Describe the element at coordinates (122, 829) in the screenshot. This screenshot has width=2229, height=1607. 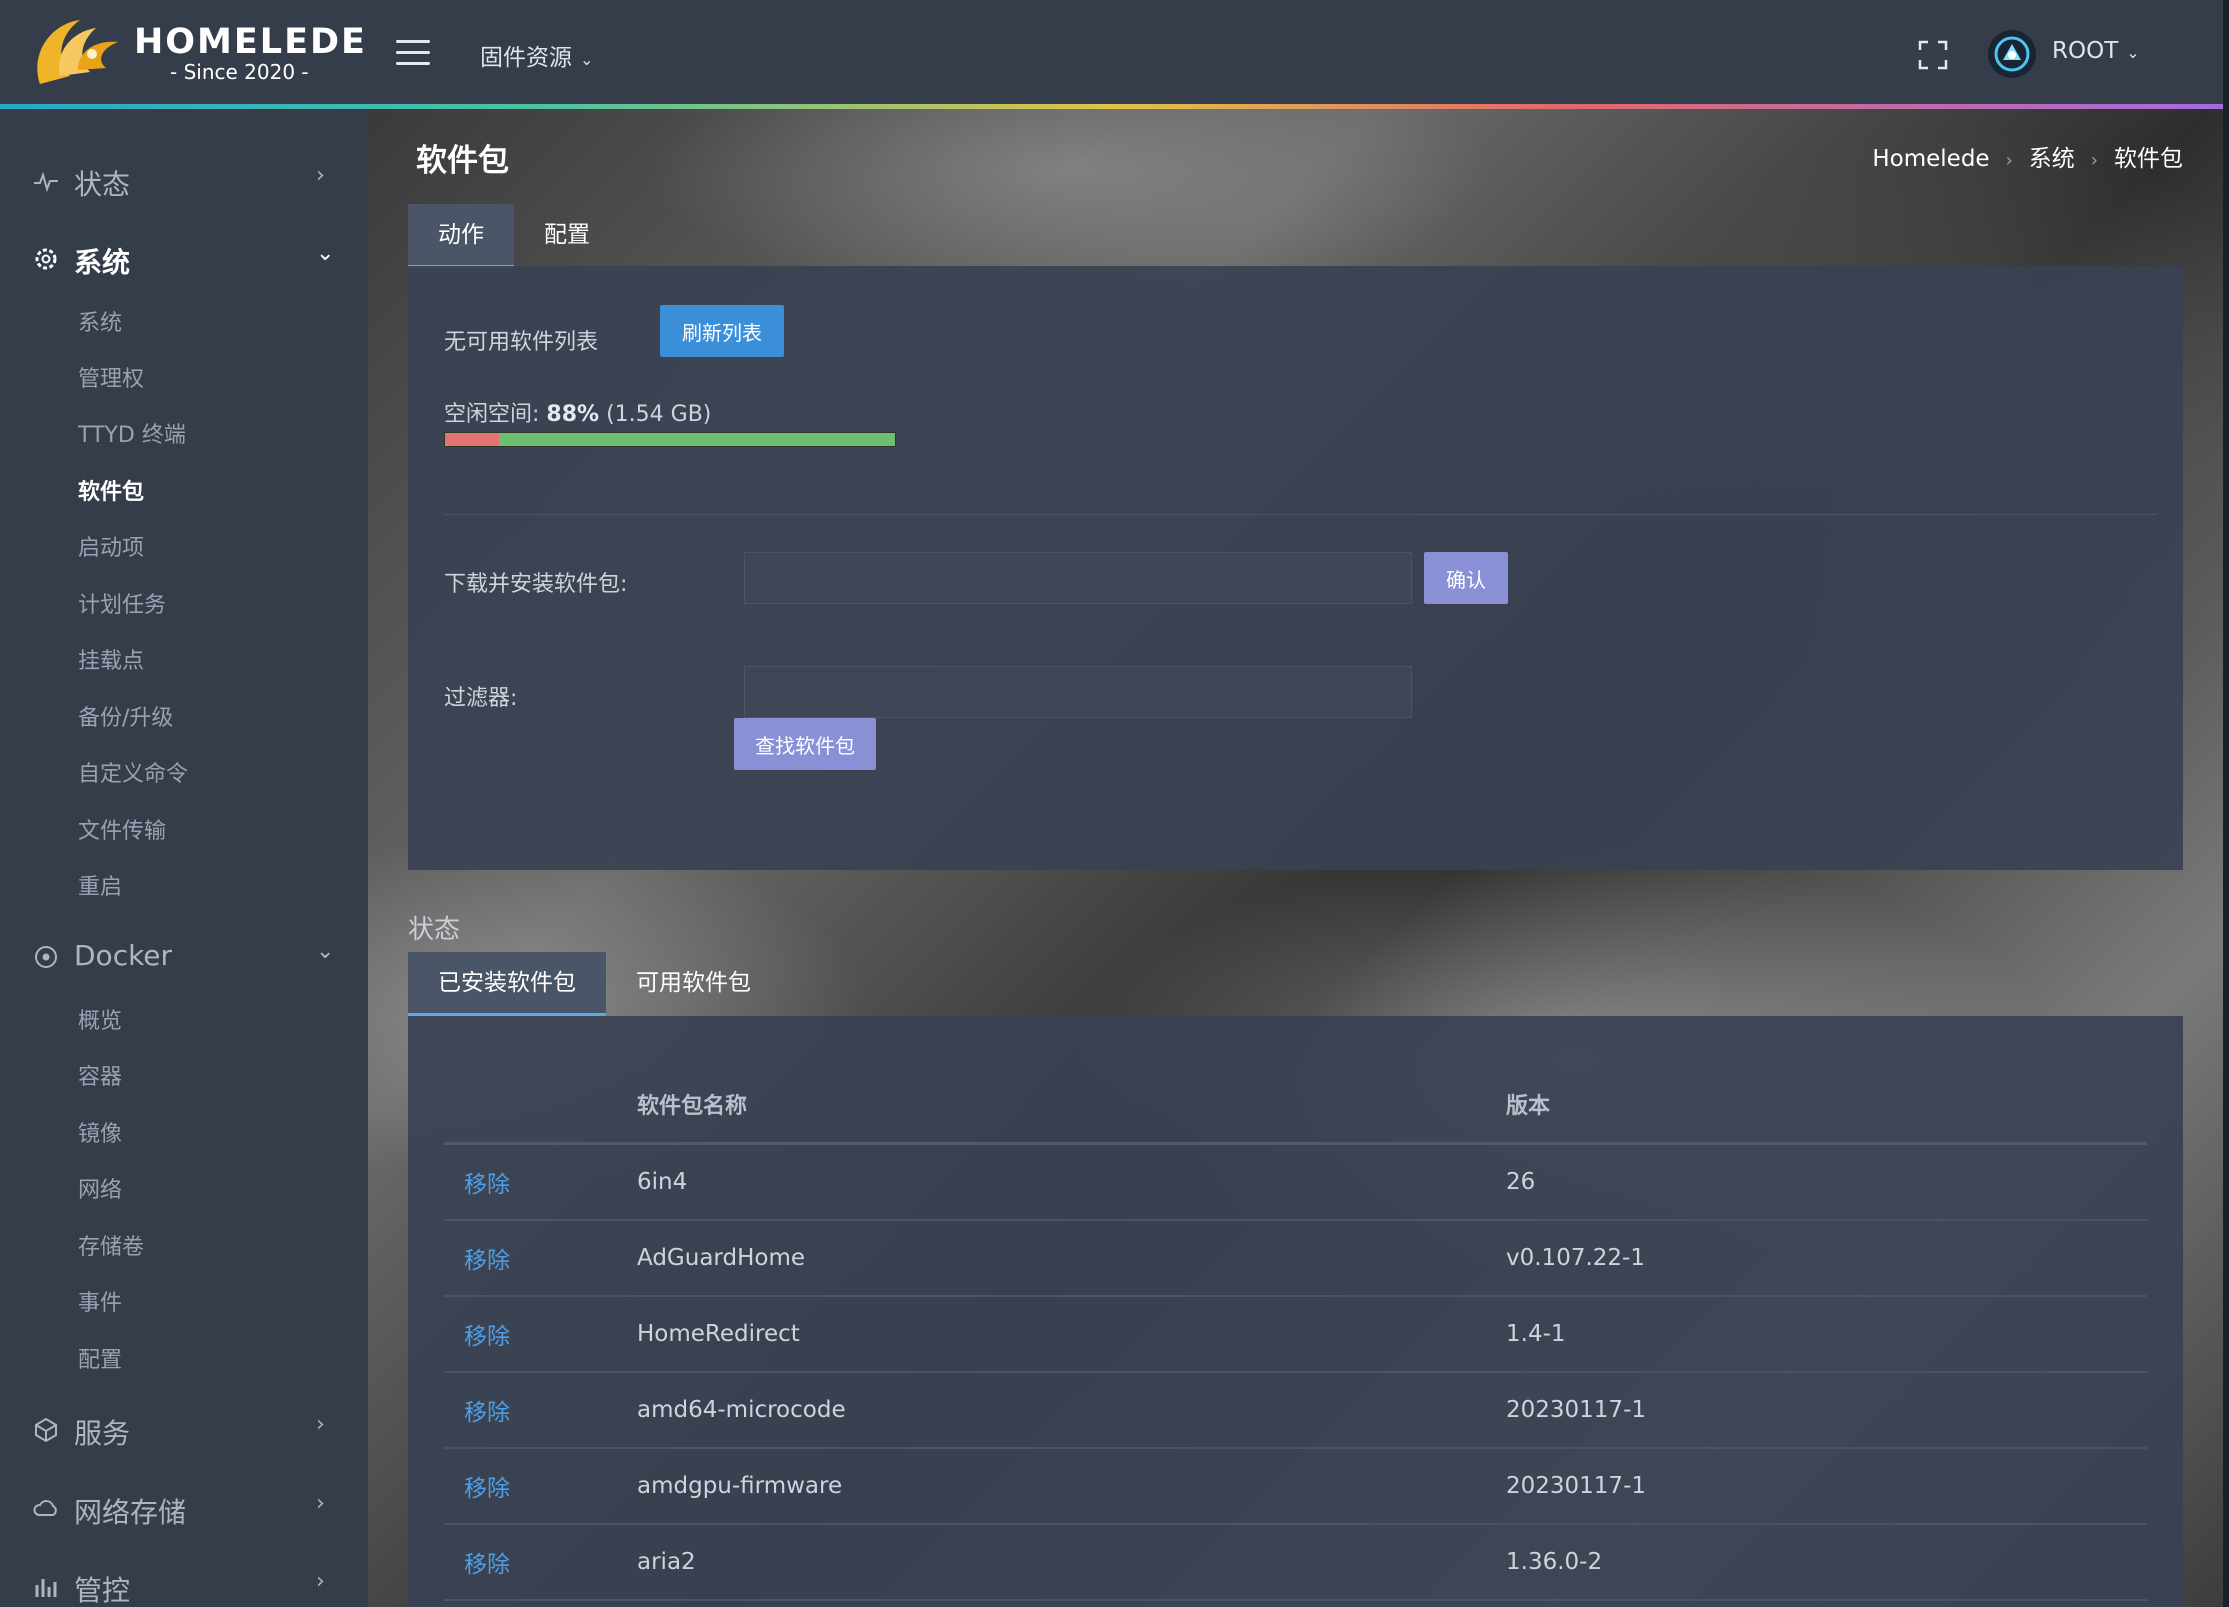
I see `sidebar-item-filetransfer: 文件传输` at that location.